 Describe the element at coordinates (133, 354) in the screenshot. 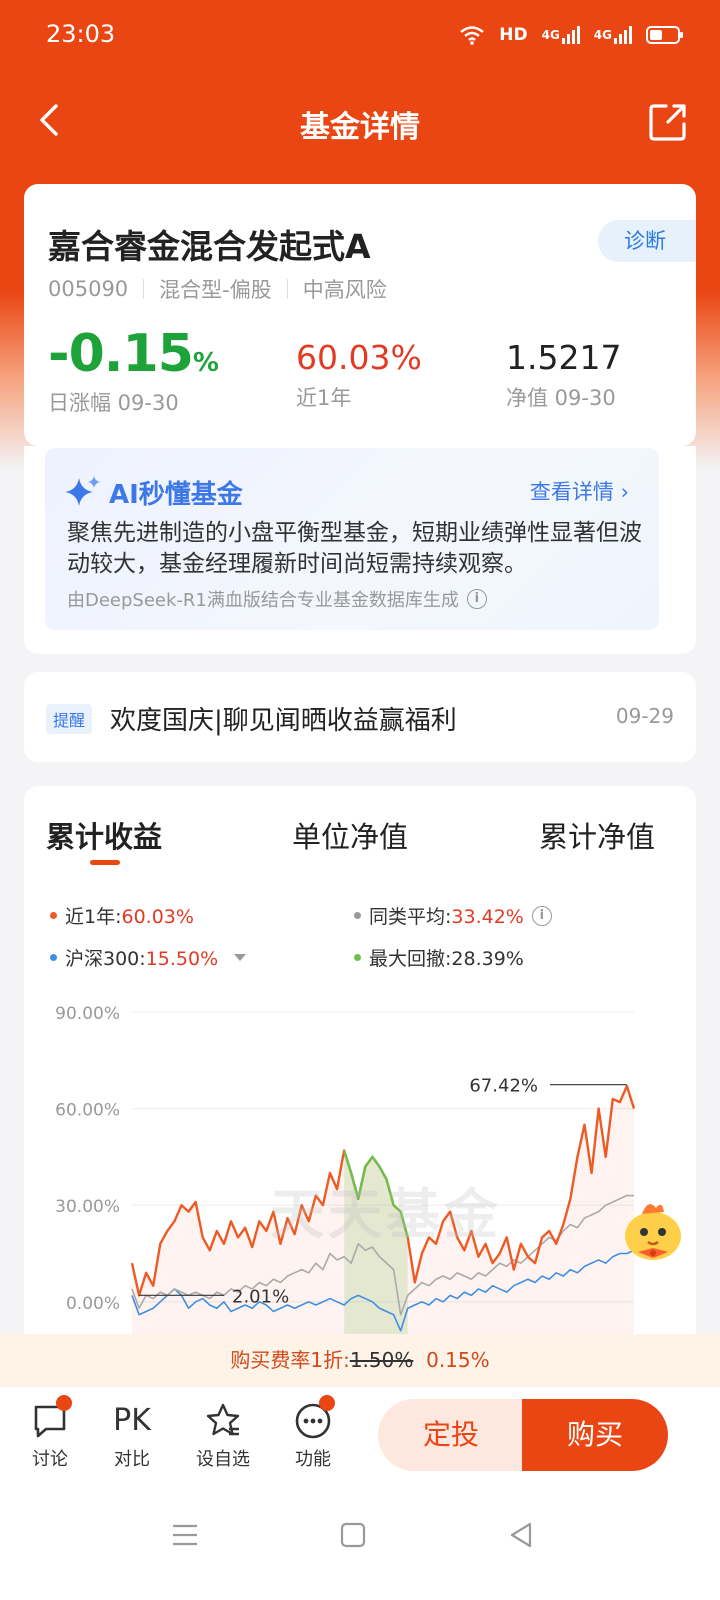

I see `day-change-value: -0.15%` at that location.